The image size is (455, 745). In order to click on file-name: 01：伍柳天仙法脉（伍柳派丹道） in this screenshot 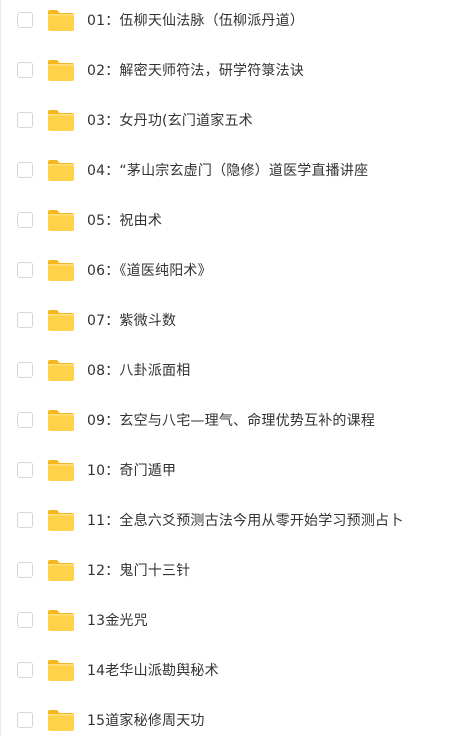, I will do `click(195, 20)`.